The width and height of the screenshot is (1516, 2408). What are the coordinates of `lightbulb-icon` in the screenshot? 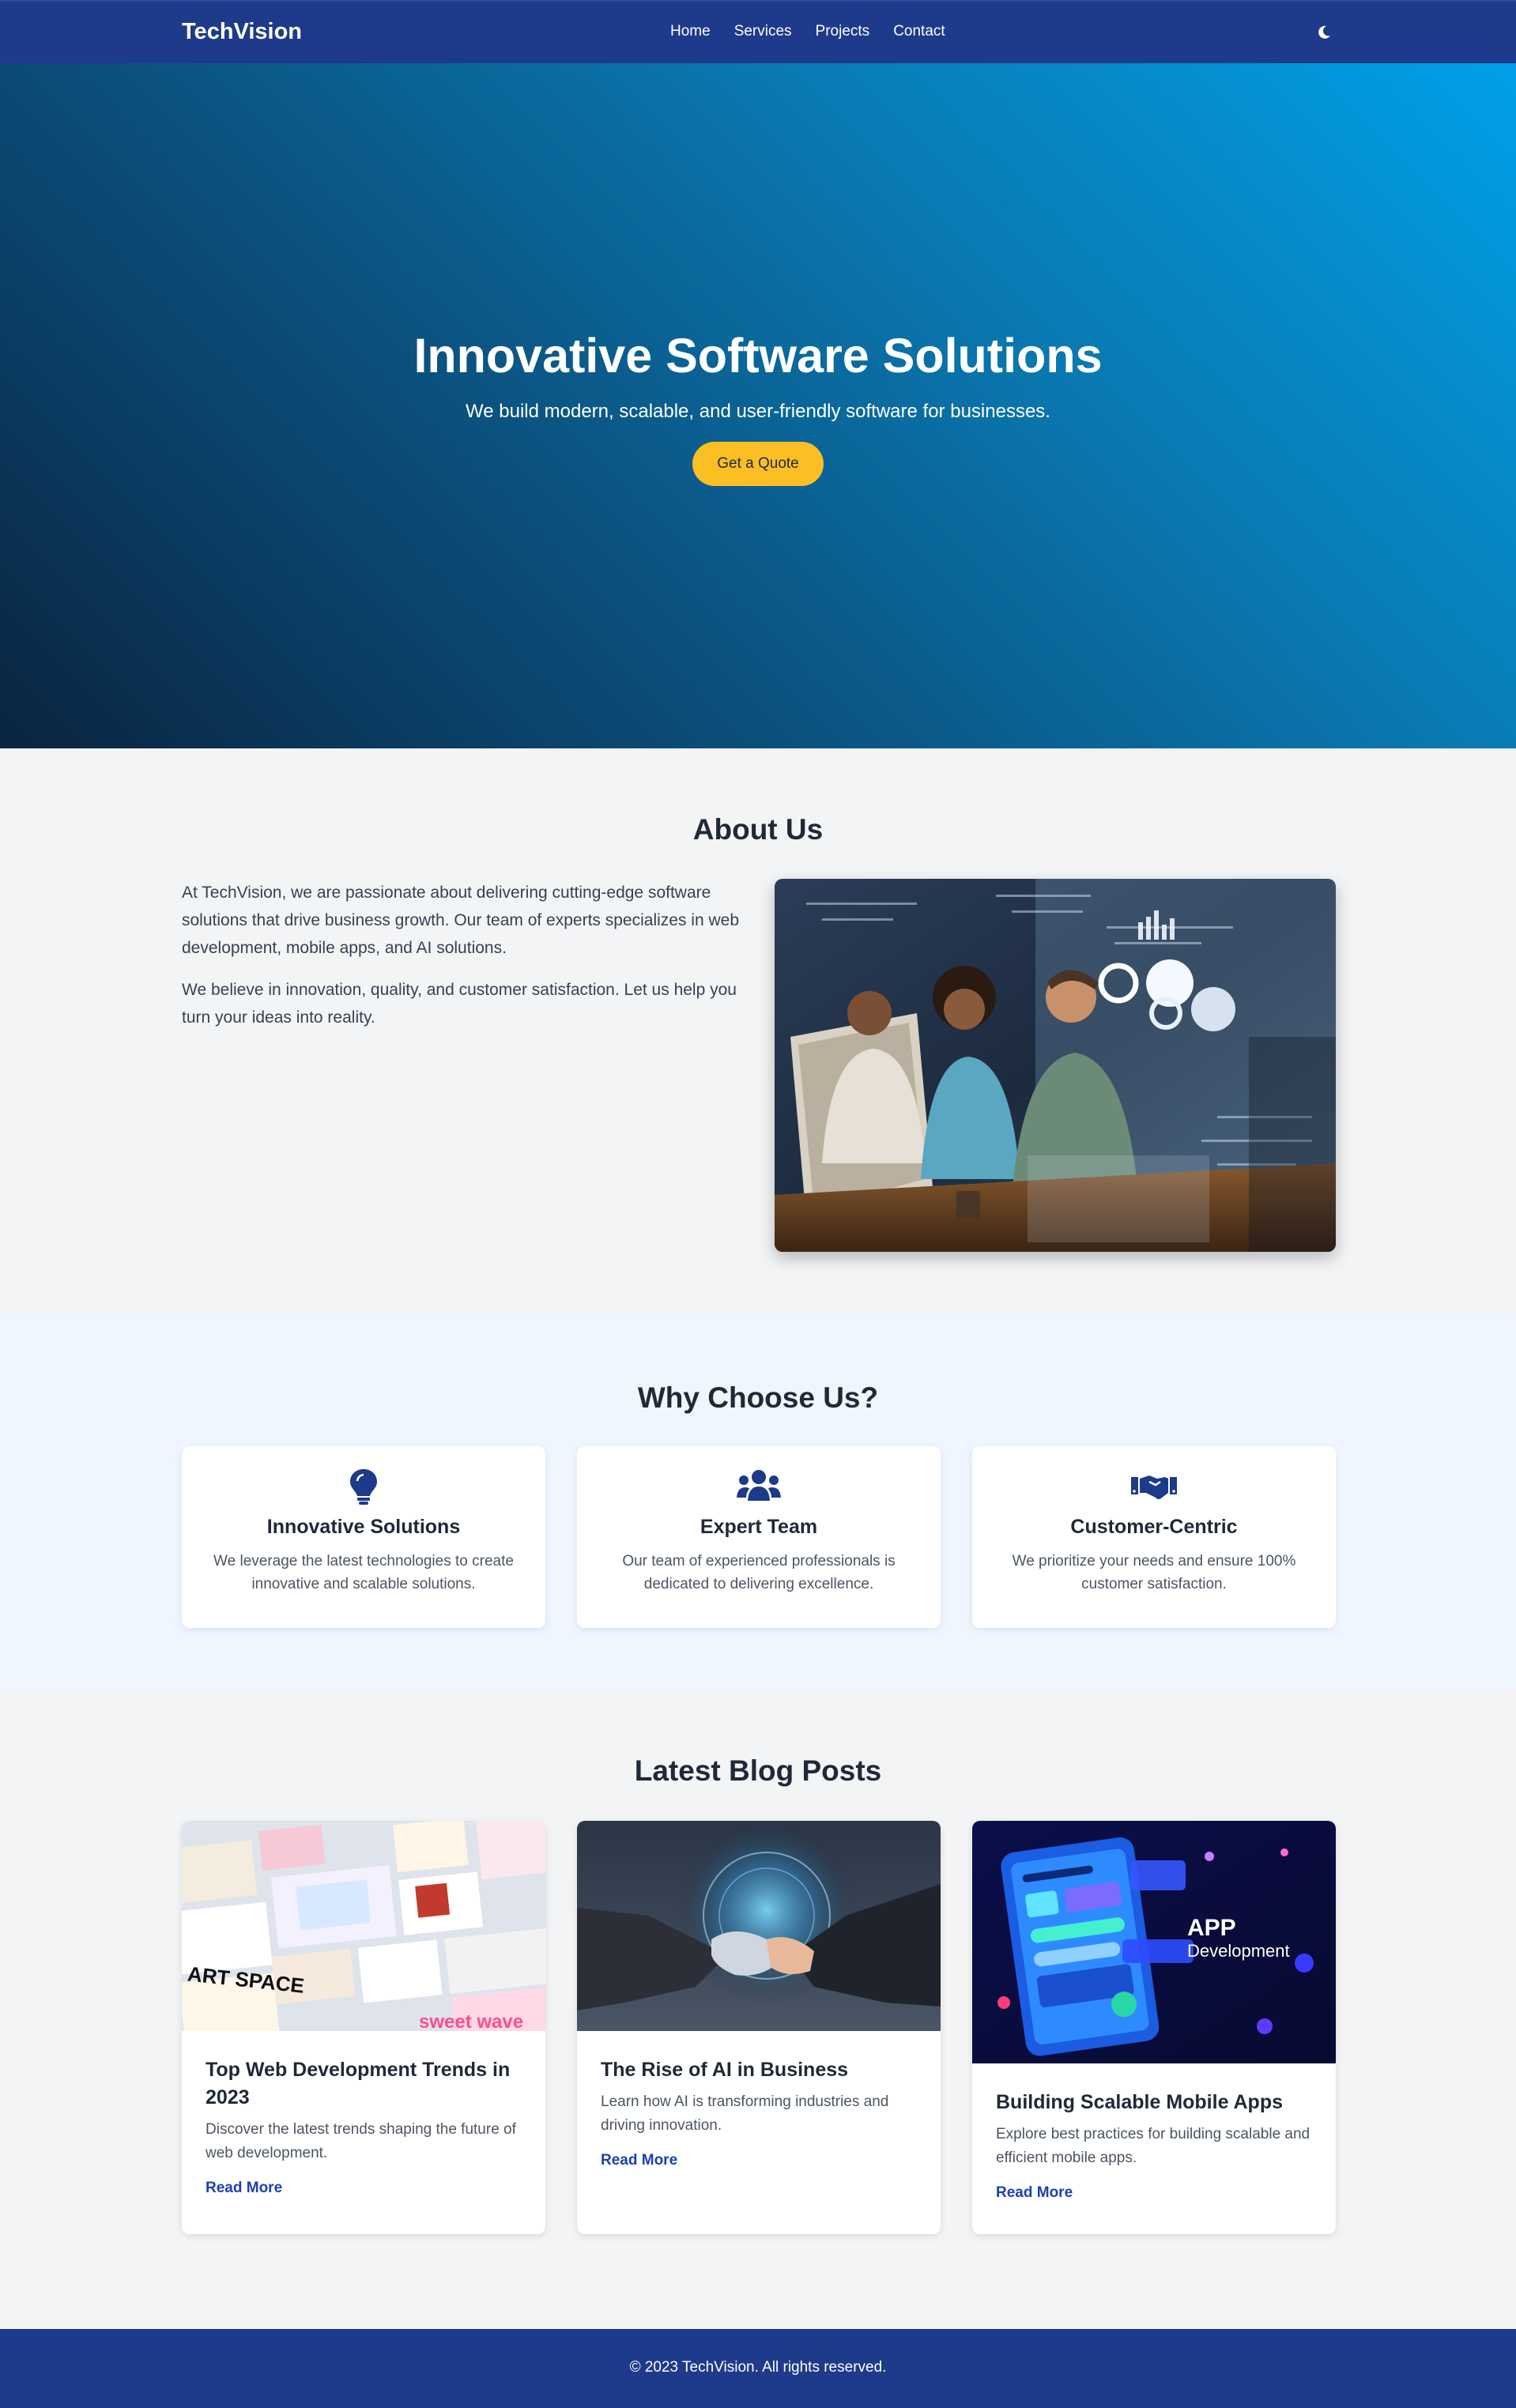 It's located at (363, 1487).